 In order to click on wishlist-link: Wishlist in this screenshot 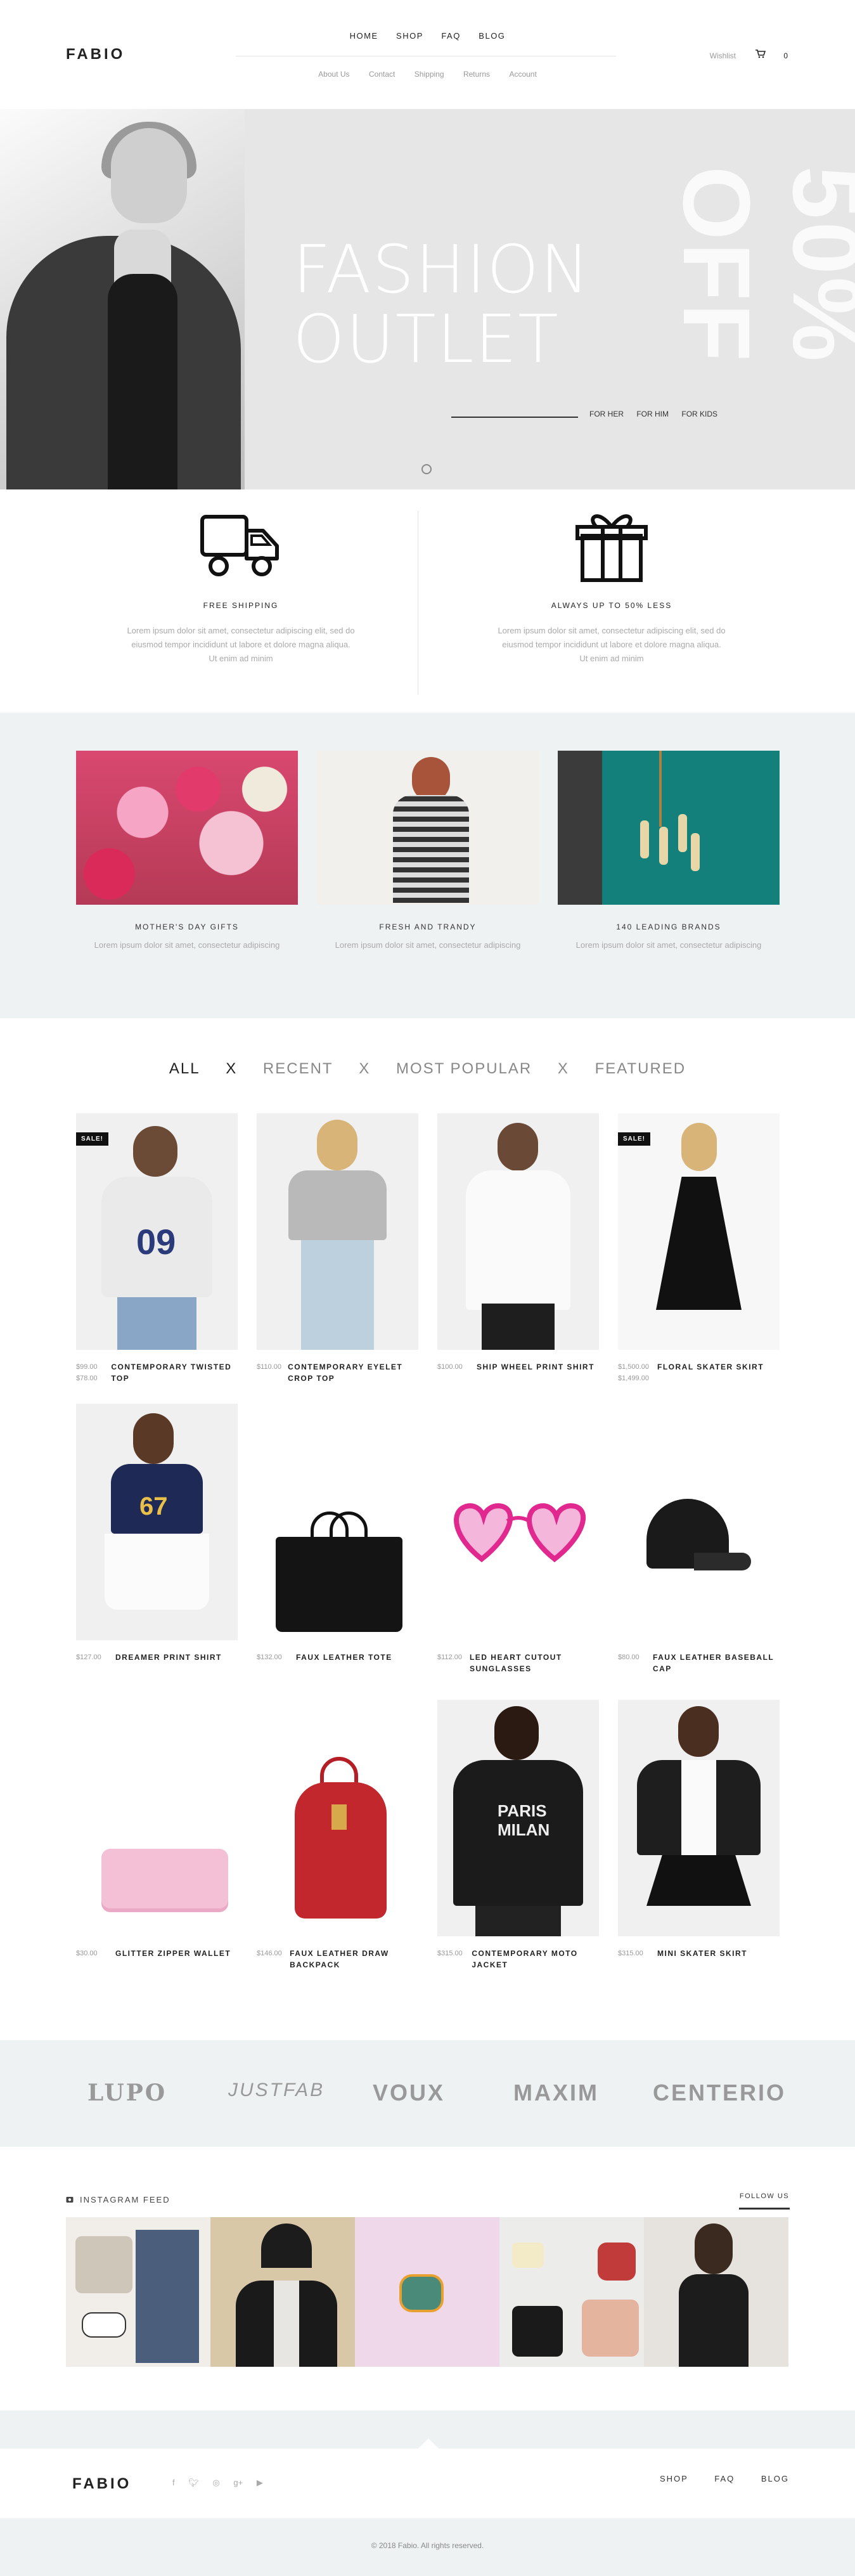, I will do `click(723, 55)`.